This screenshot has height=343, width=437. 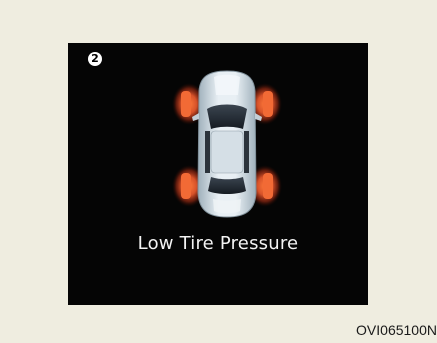 I want to click on car-top-view-icon, so click(x=227, y=144).